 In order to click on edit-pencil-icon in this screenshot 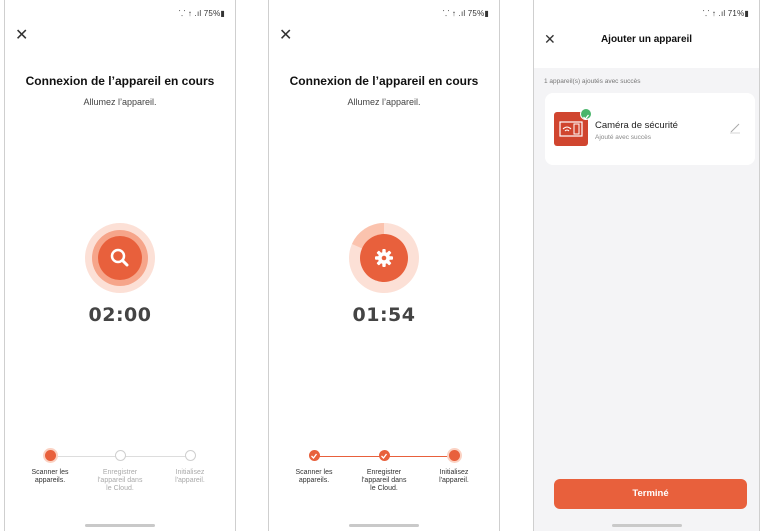, I will do `click(735, 128)`.